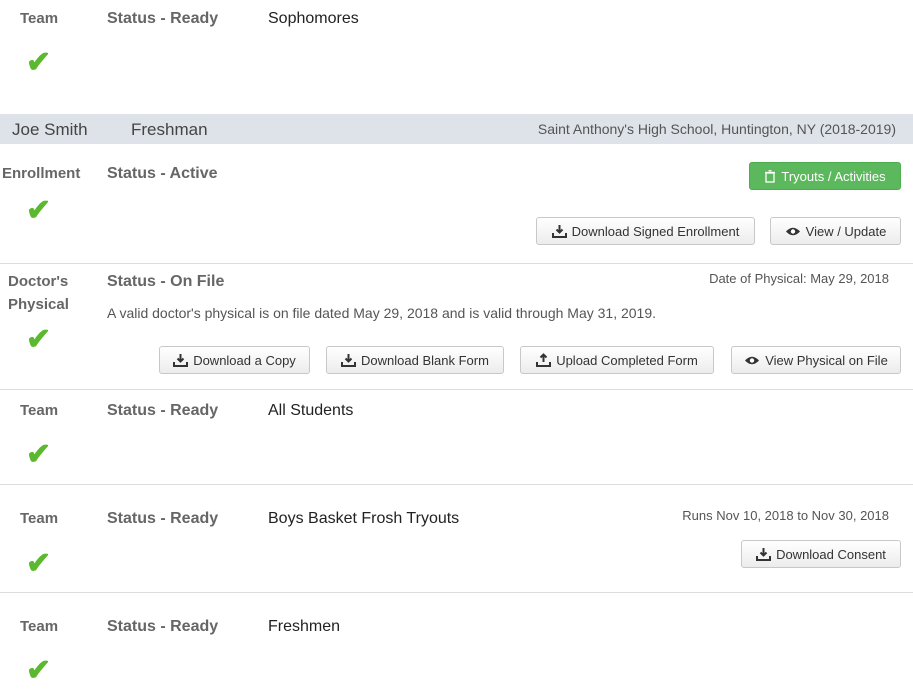 This screenshot has width=913, height=696. What do you see at coordinates (799, 278) in the screenshot?
I see `physical-date: Date of Physical: May 29, 2018` at bounding box center [799, 278].